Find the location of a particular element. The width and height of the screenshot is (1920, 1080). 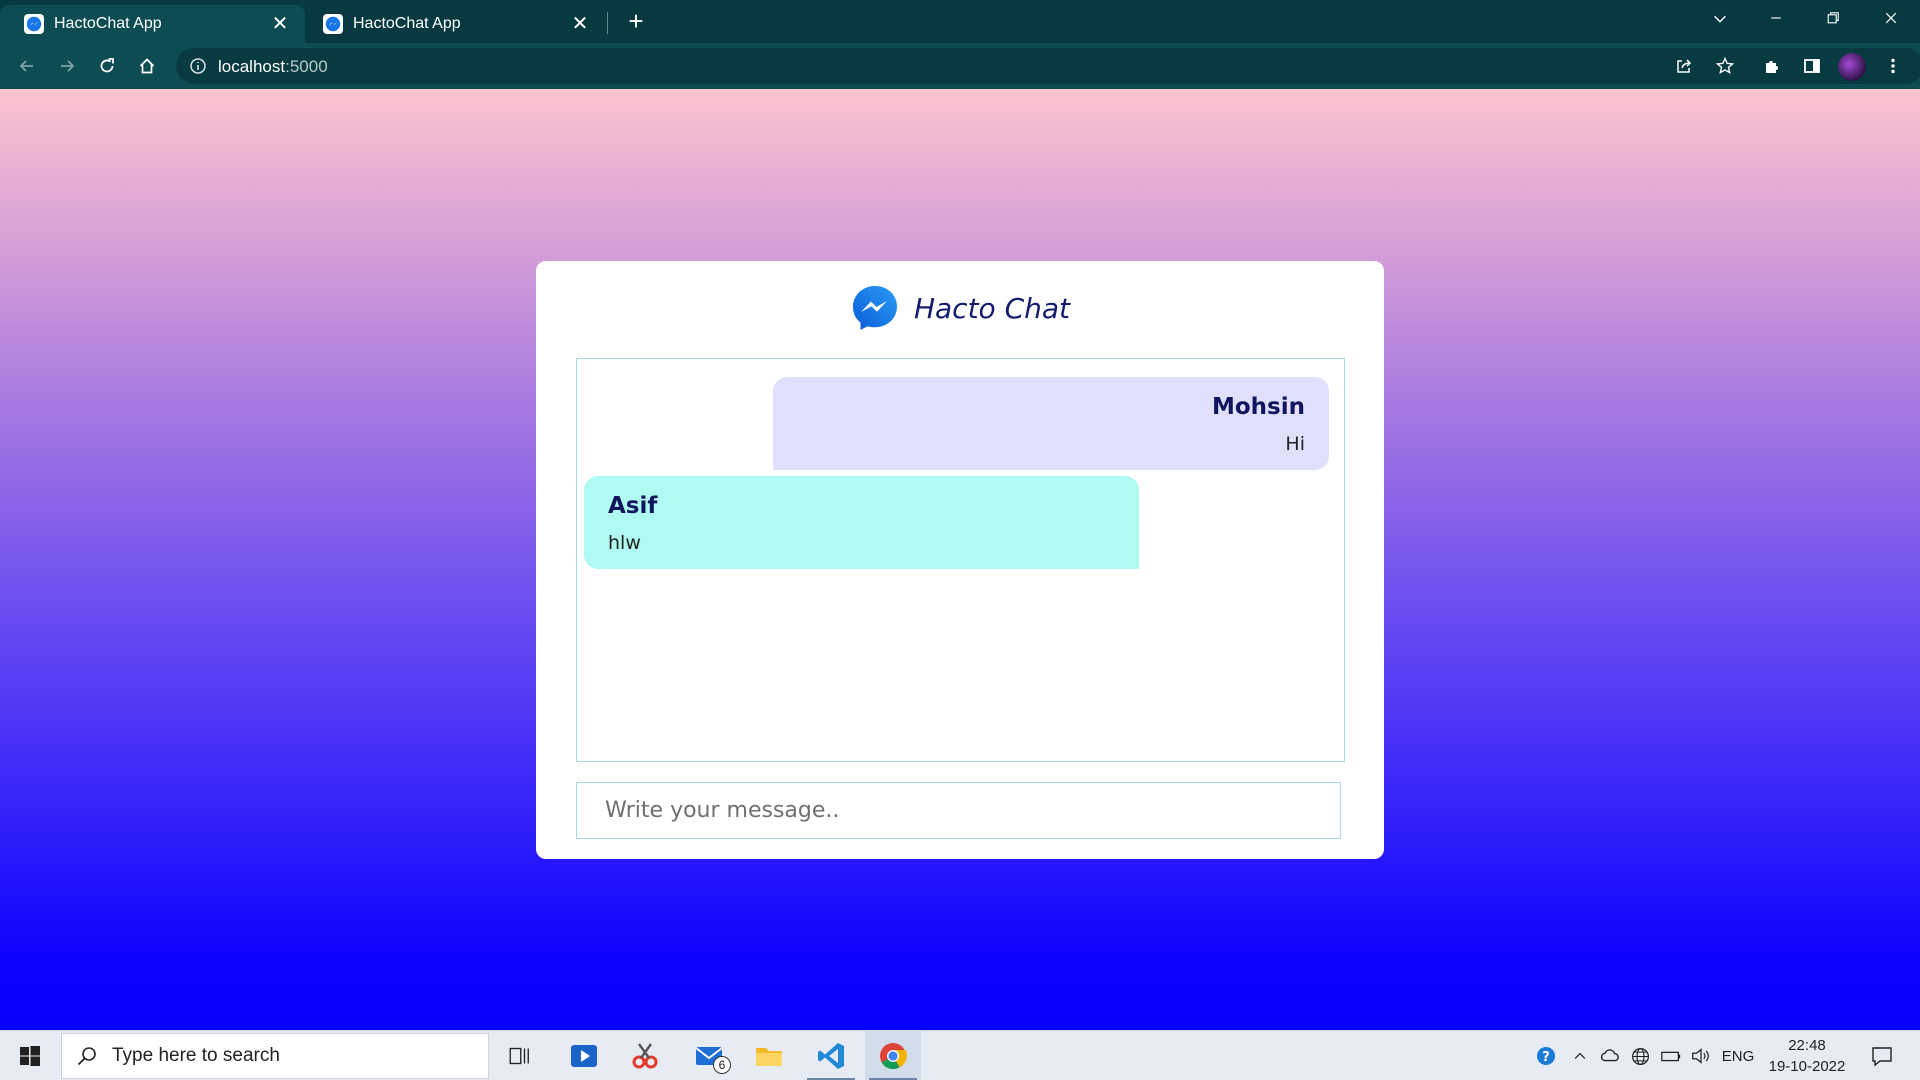

browser-tab-2: HactoChat App ✕ is located at coordinates (452, 24).